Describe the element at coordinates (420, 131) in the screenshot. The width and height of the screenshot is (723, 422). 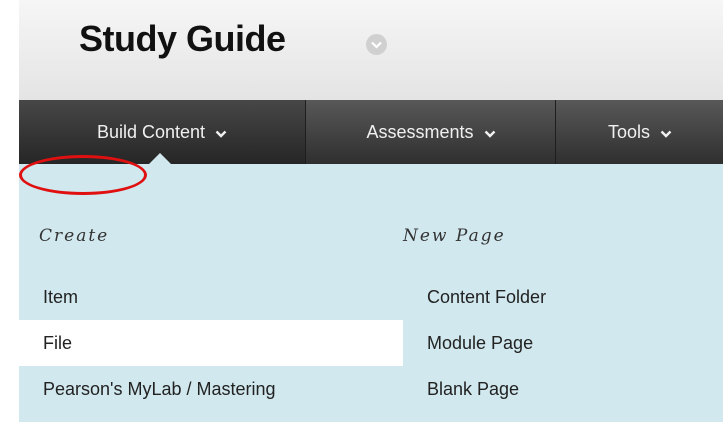
I see `tab-assessments-label: Assessments` at that location.